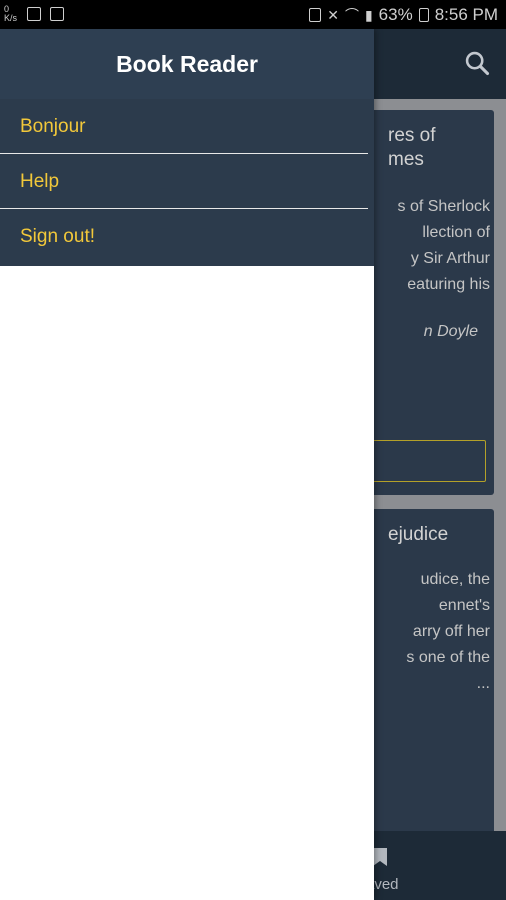  I want to click on status-left-icons: 0 K/s, so click(34, 14).